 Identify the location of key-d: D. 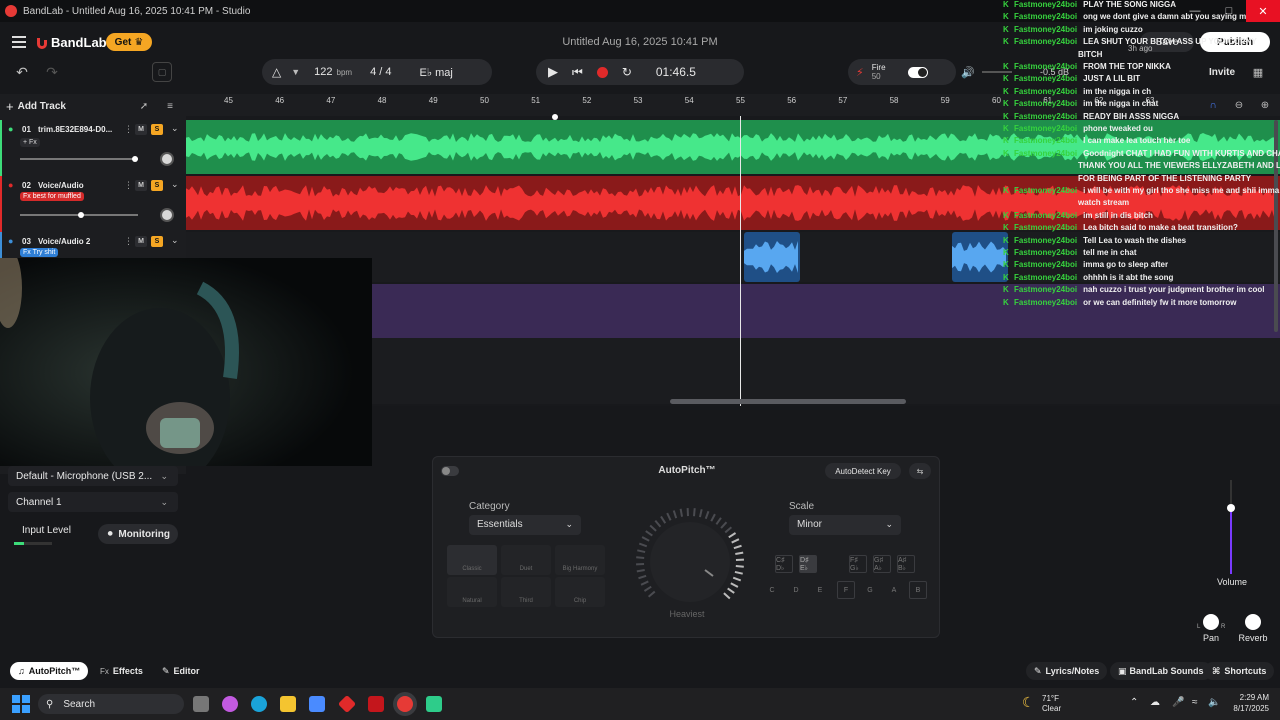
(796, 590).